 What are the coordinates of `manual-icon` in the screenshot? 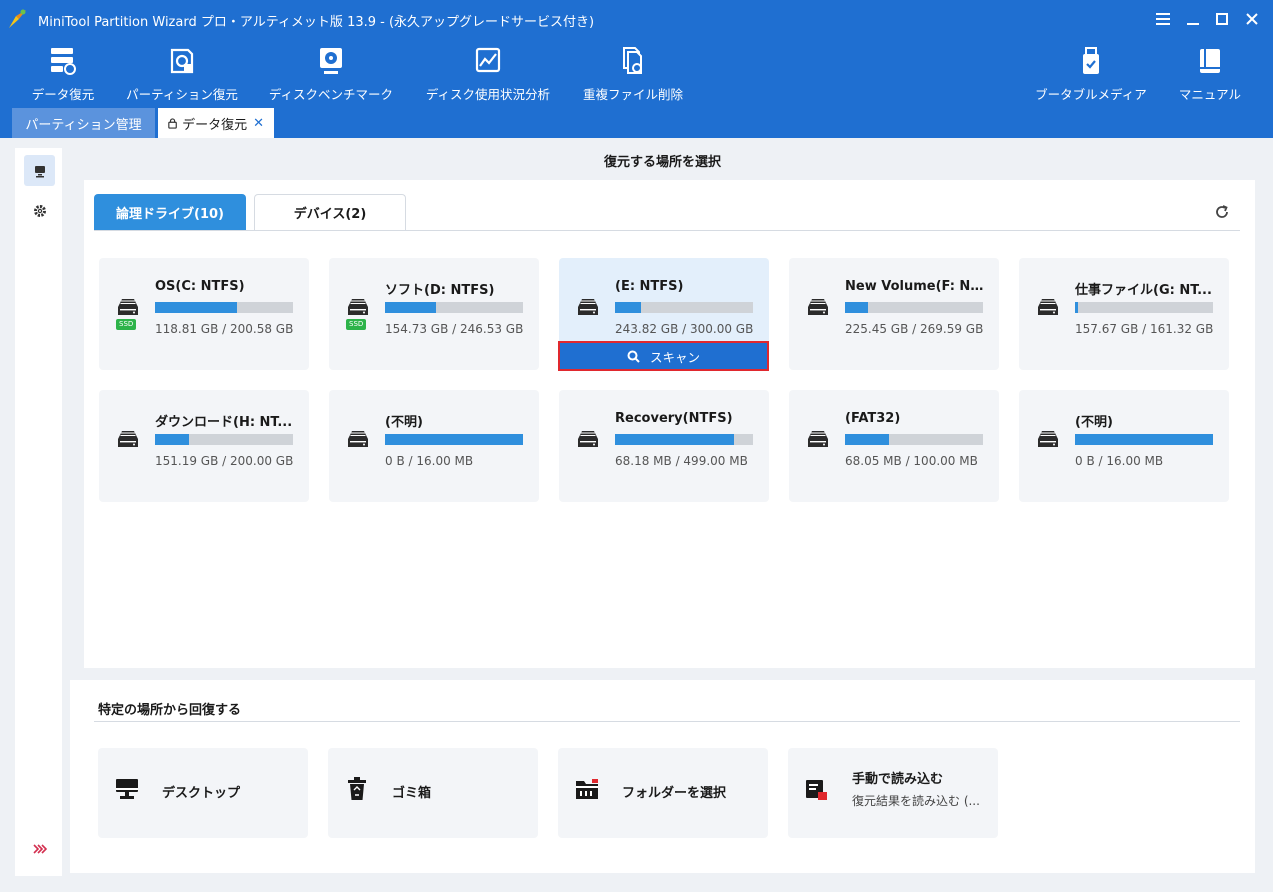 It's located at (1210, 61).